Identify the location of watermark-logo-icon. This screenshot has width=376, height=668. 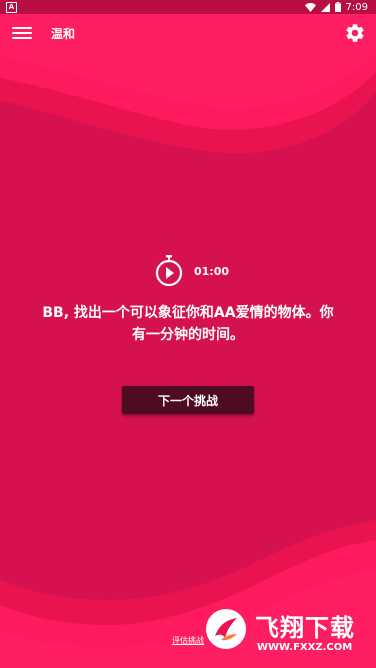
(226, 629).